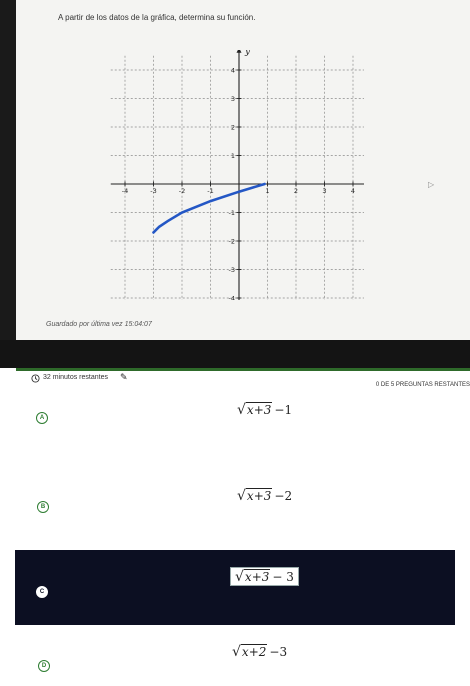  Describe the element at coordinates (257, 576) in the screenshot. I see `option-c-radicand: x+3` at that location.